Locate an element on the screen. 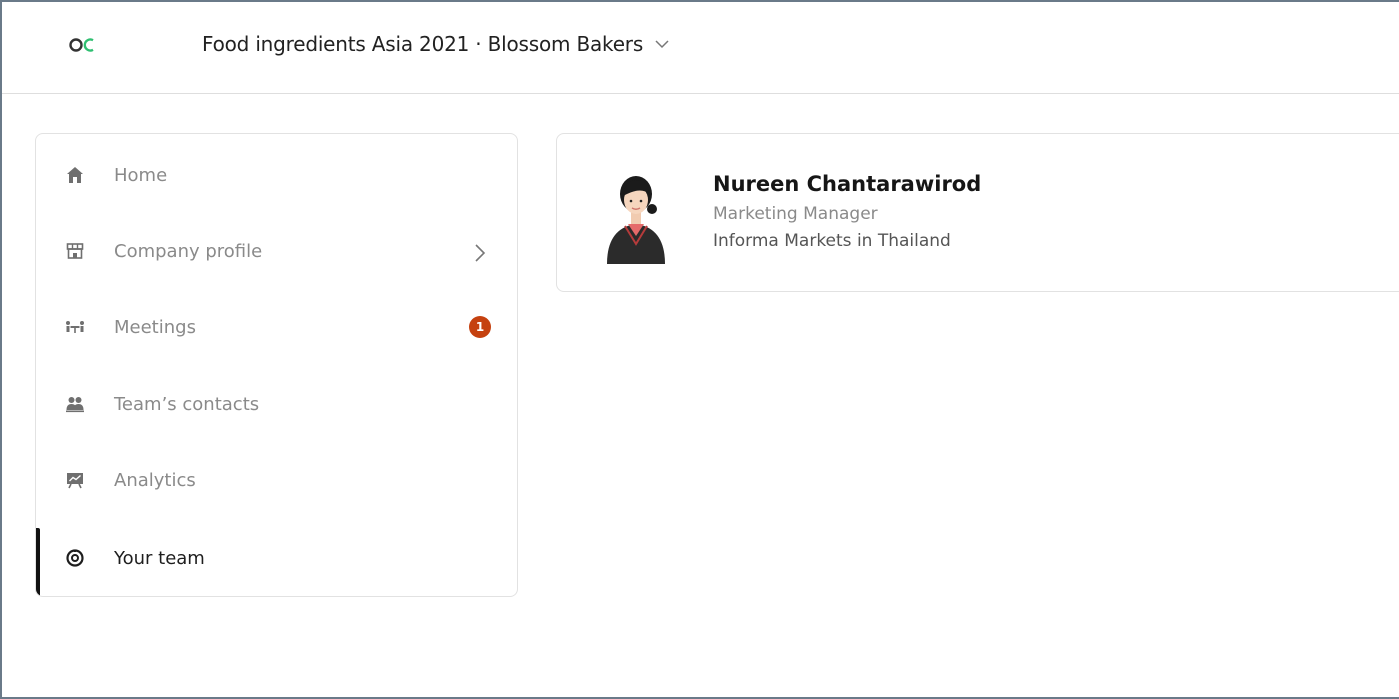  sidebar-item-meetings: Meetings 1 is located at coordinates (276, 327).